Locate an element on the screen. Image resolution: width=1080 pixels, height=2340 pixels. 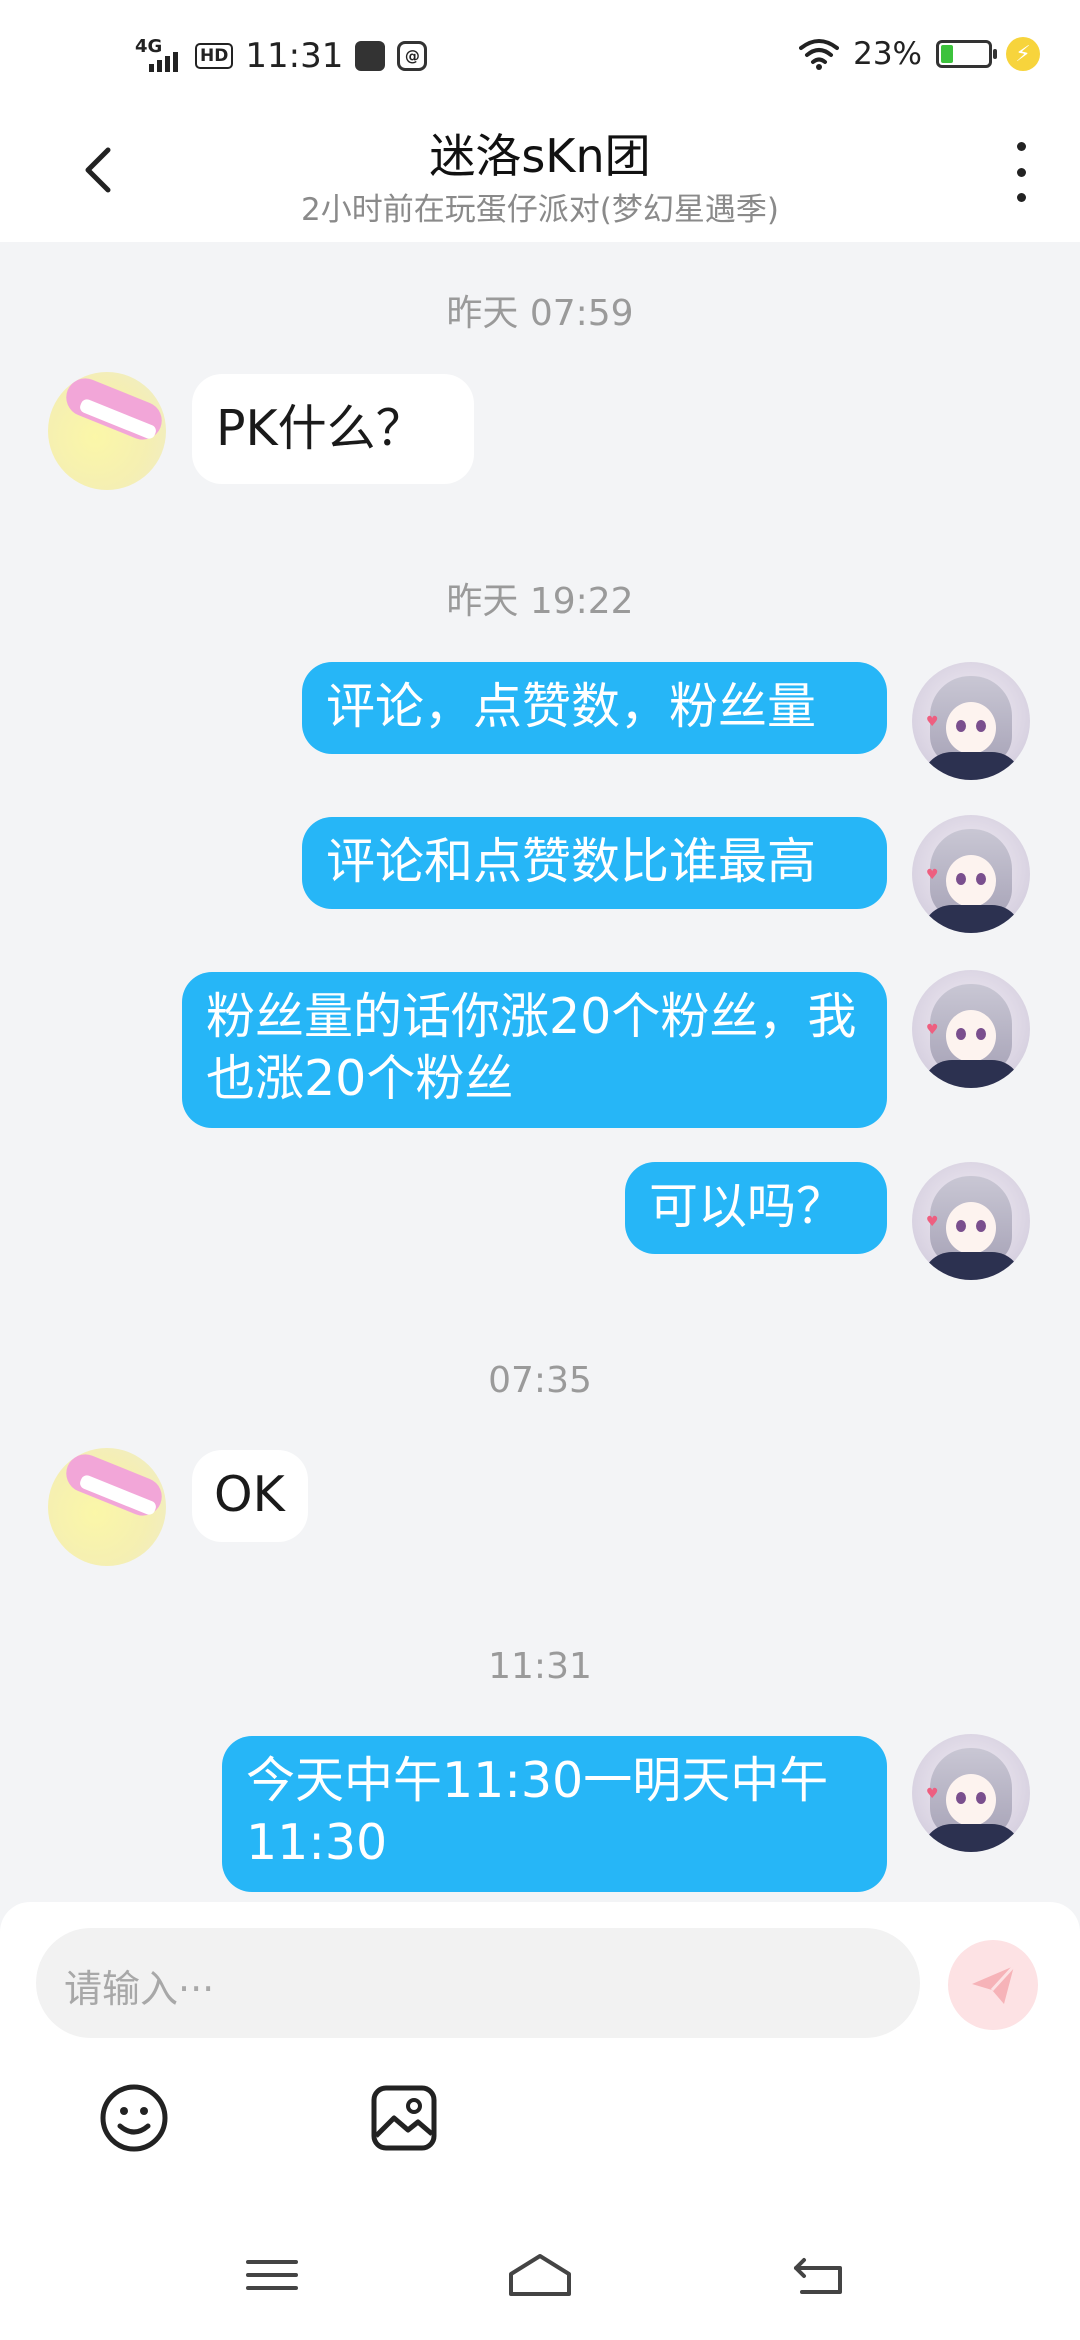
message-bubble-incoming: OK is located at coordinates (250, 1496).